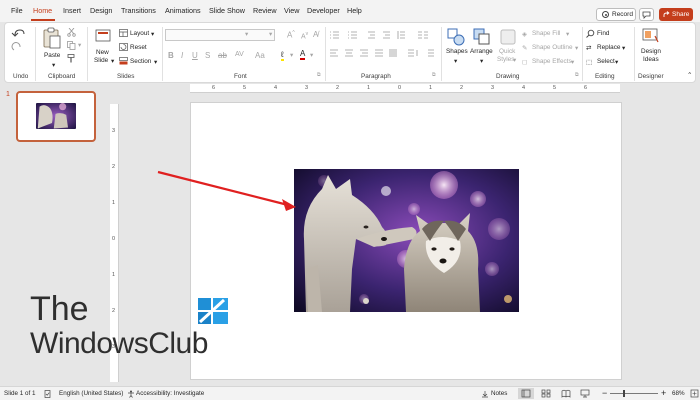 Image resolution: width=700 pixels, height=400 pixels. Describe the element at coordinates (101, 60) in the screenshot. I see `new-slide-label-line2: Slide` at that location.